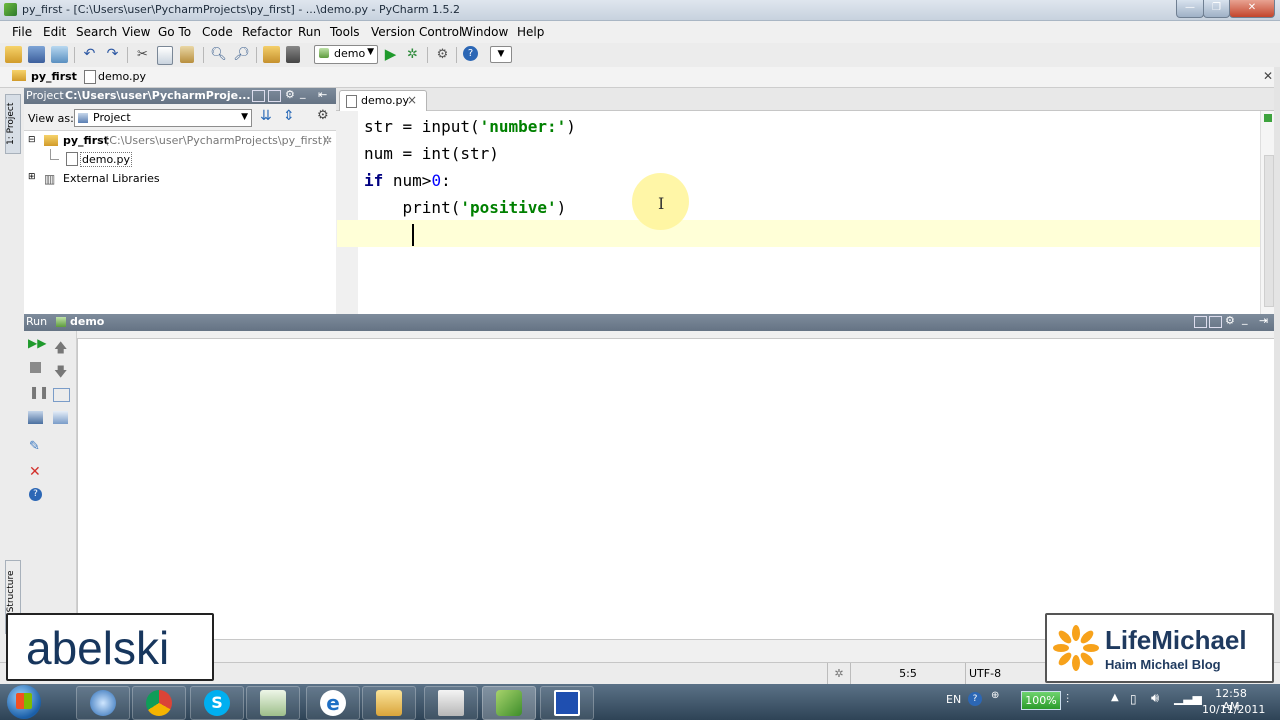 The height and width of the screenshot is (720, 1280). Describe the element at coordinates (345, 32) in the screenshot. I see `menu-tools: Tools` at that location.